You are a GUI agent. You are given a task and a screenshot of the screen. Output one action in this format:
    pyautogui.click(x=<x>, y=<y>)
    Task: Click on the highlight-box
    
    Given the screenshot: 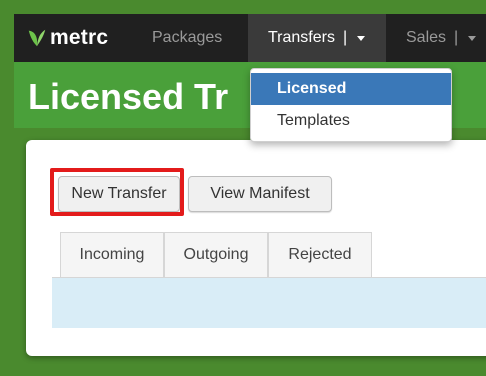 What is the action you would take?
    pyautogui.click(x=117, y=192)
    